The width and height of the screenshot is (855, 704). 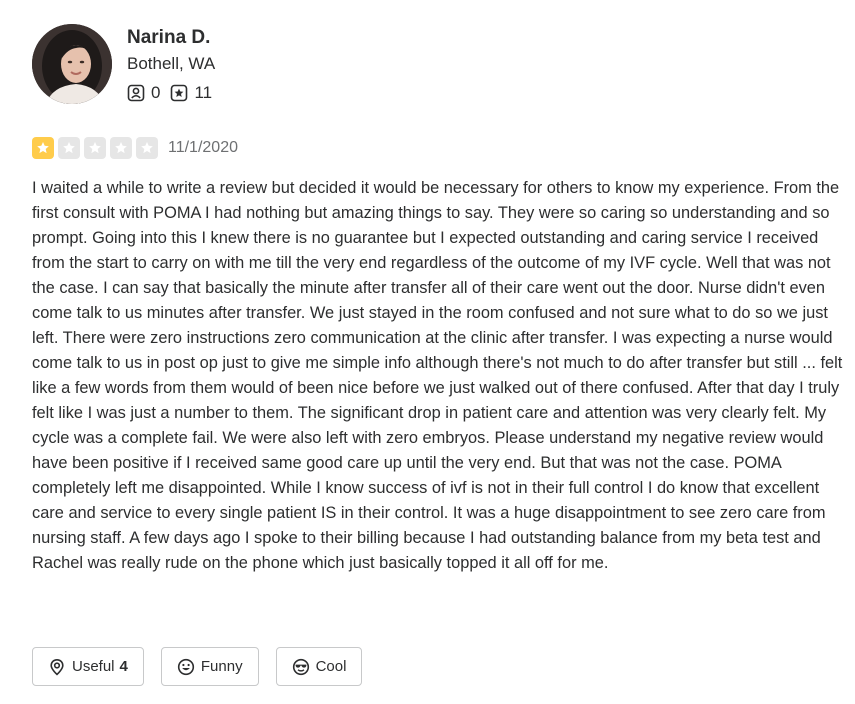 What do you see at coordinates (203, 147) in the screenshot?
I see `review-date: 11/1/2020` at bounding box center [203, 147].